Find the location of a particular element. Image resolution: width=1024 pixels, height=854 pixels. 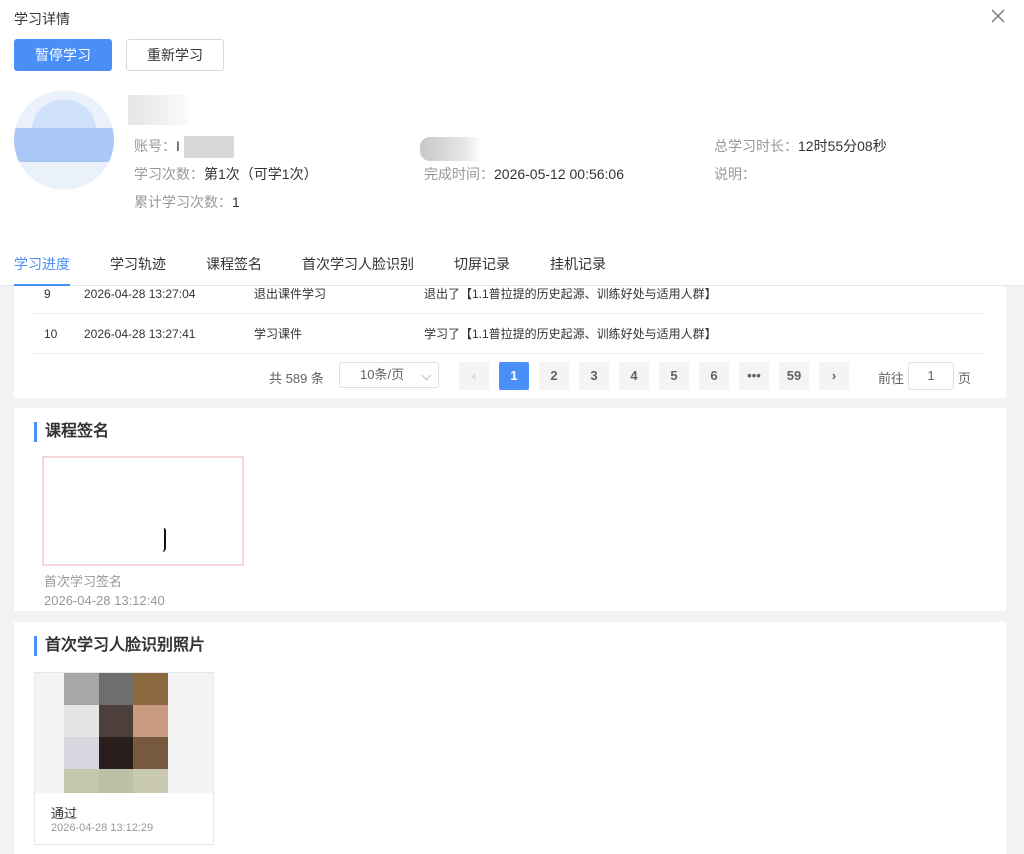

row-detail: 学习了【1.1普拉提的历史起源、训练好处与适用人群】 is located at coordinates (570, 334).